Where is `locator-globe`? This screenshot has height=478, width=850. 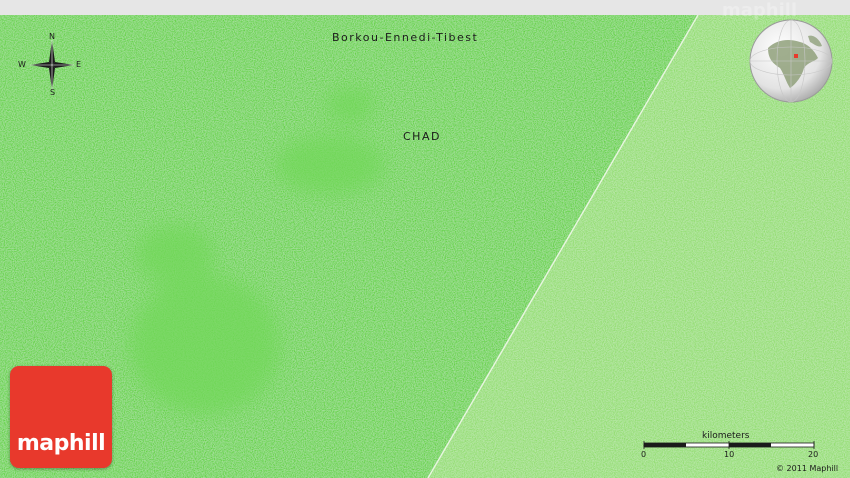
locator-globe is located at coordinates (791, 61).